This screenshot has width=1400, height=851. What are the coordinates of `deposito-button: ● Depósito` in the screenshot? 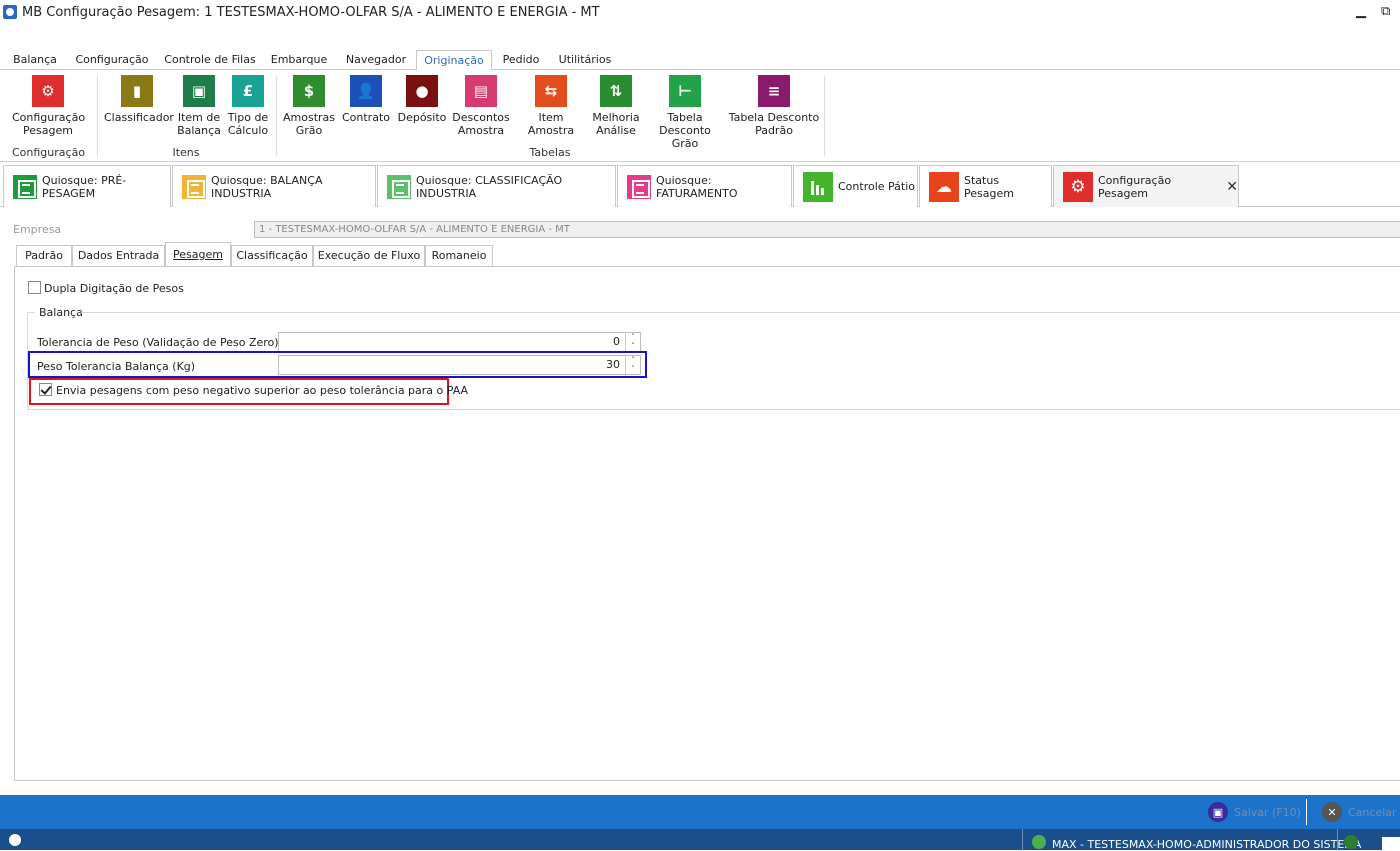 It's located at (422, 99).